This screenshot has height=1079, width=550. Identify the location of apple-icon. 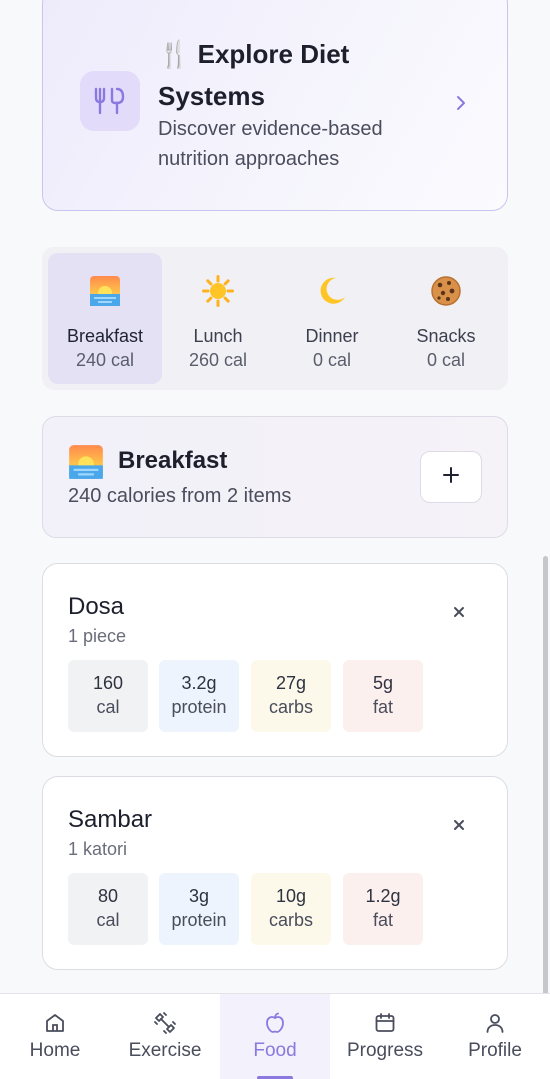
(275, 1023).